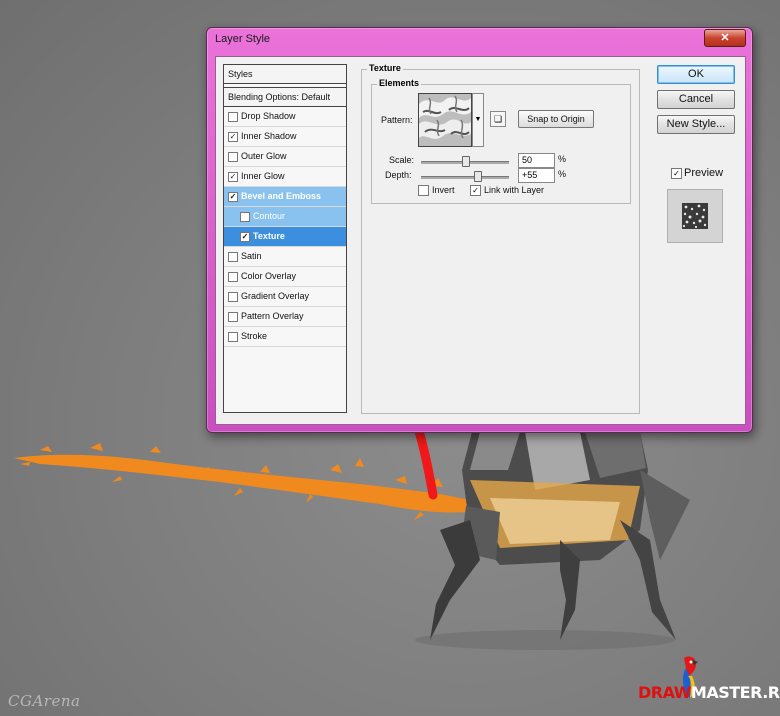 The height and width of the screenshot is (716, 780). I want to click on paint-splash, so click(242, 481).